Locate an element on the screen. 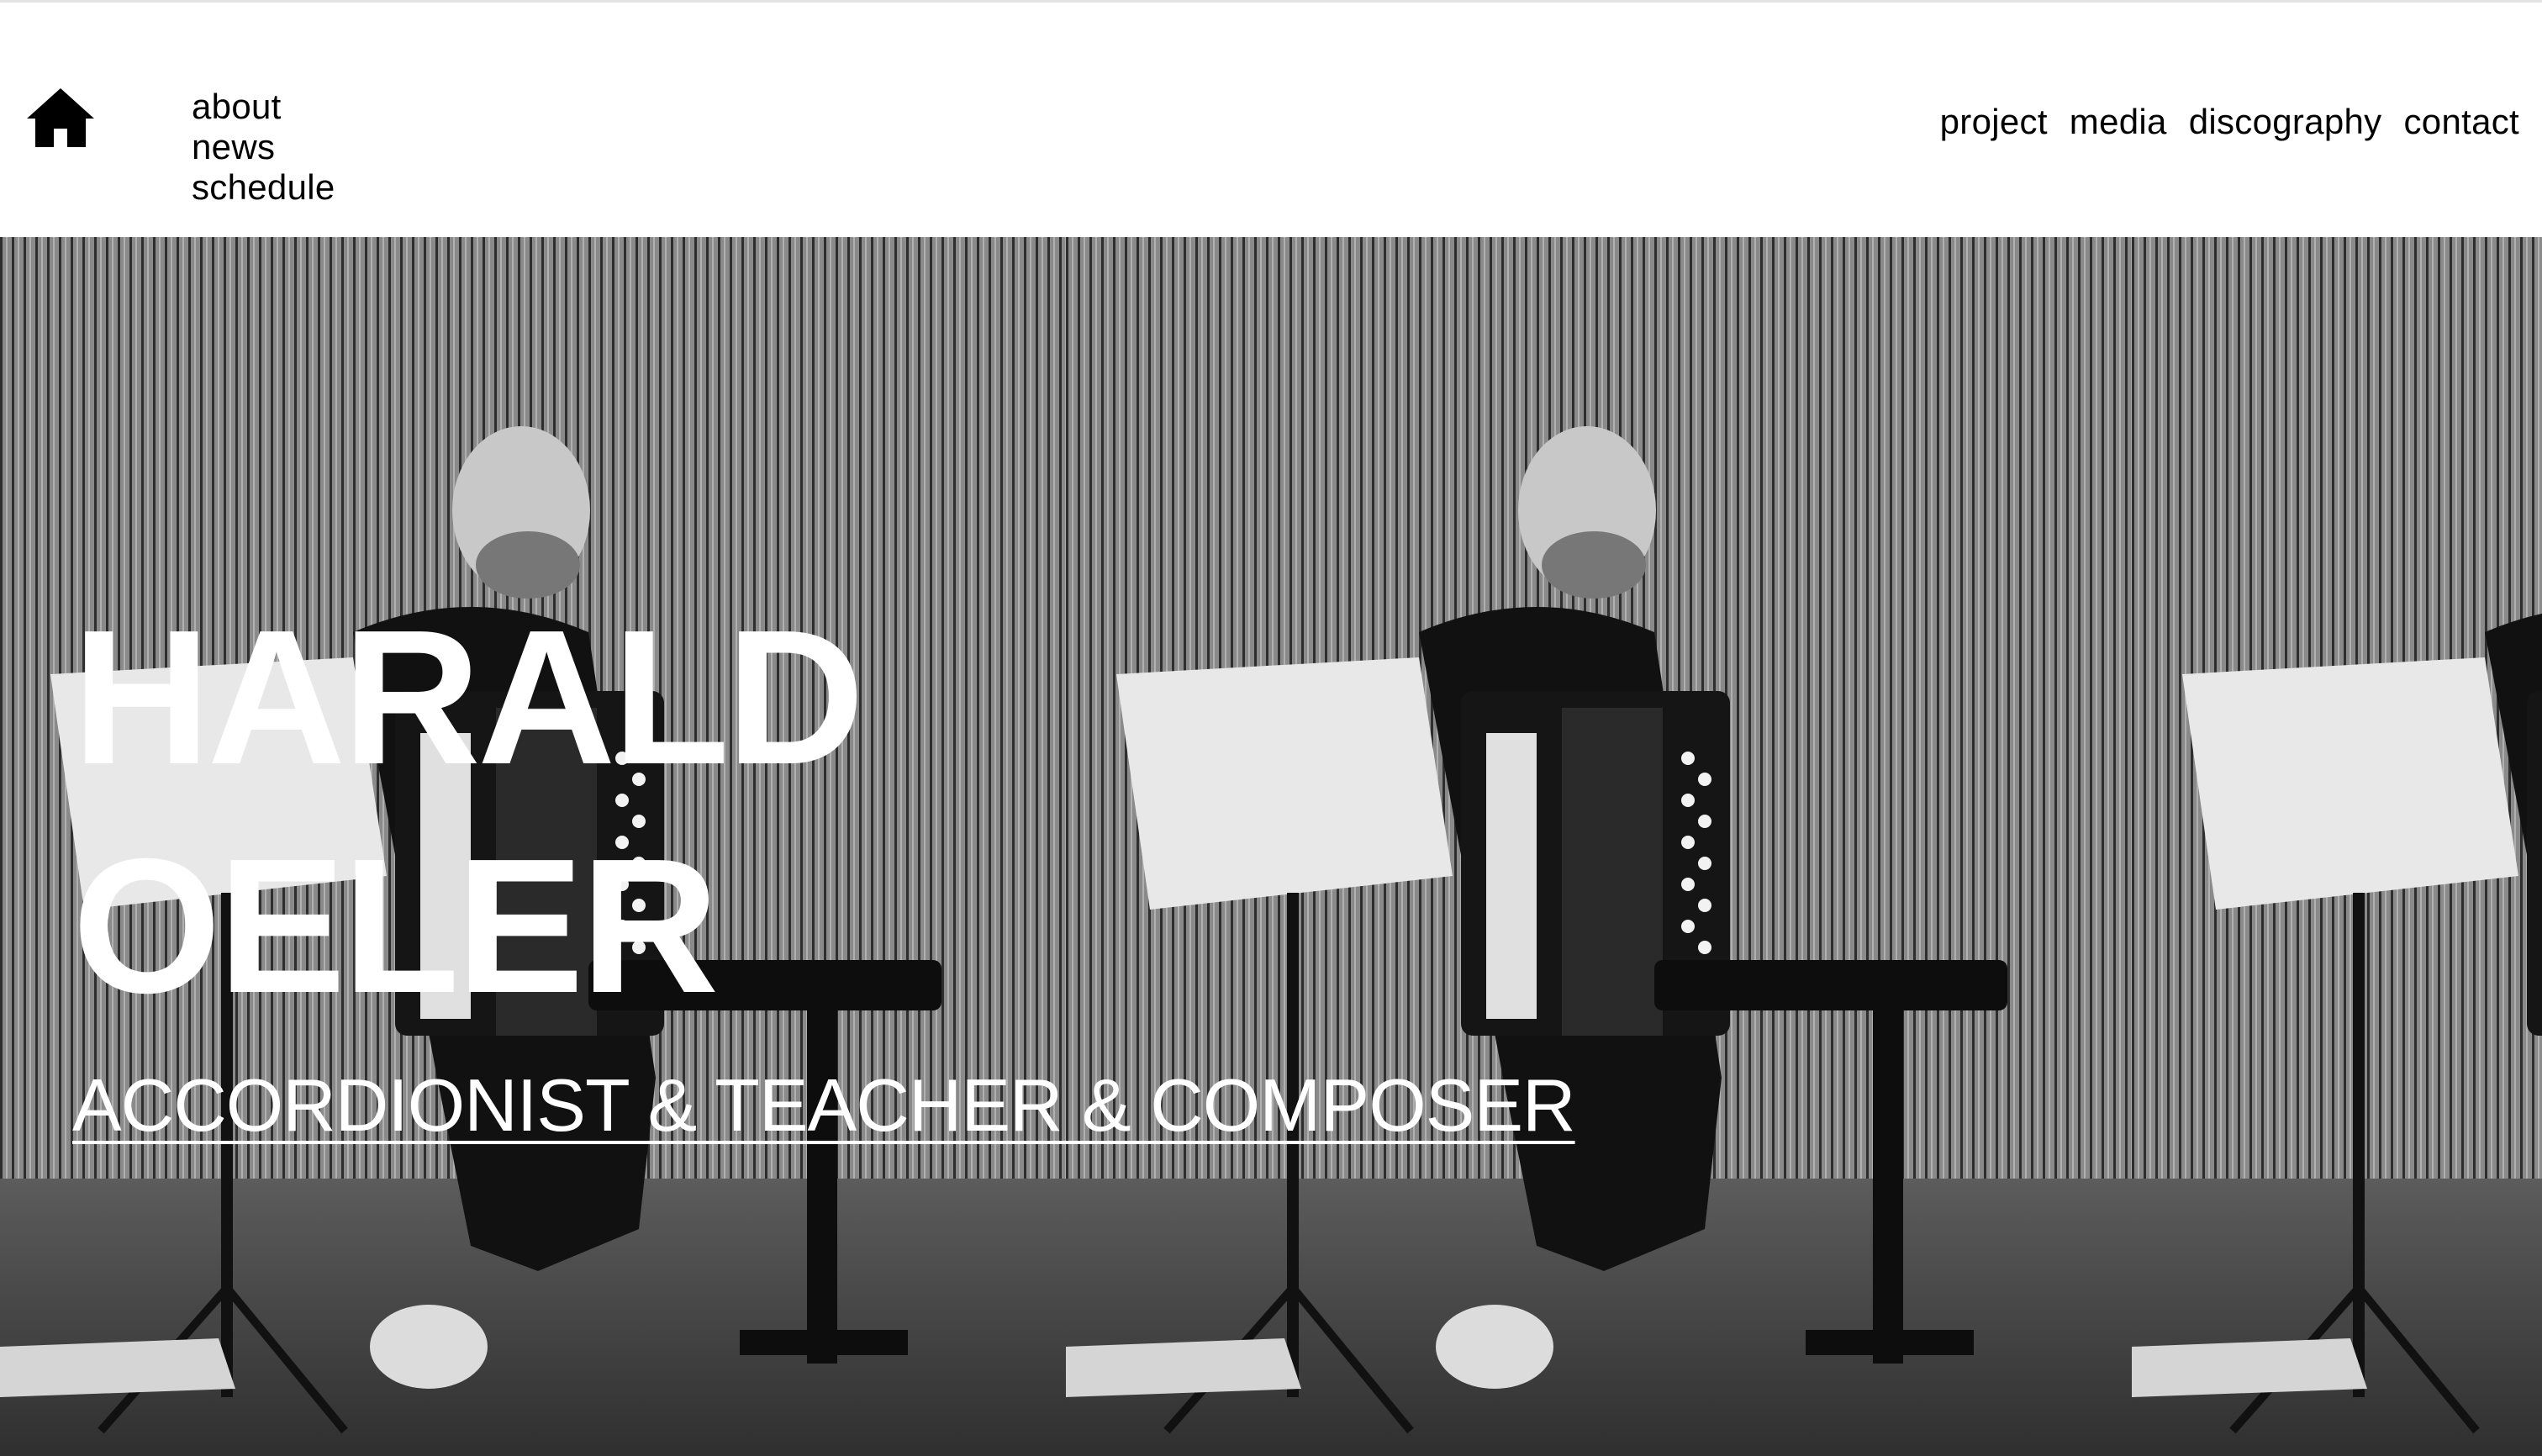 The height and width of the screenshot is (1456, 2542). nav-link-schedule: schedule is located at coordinates (263, 187).